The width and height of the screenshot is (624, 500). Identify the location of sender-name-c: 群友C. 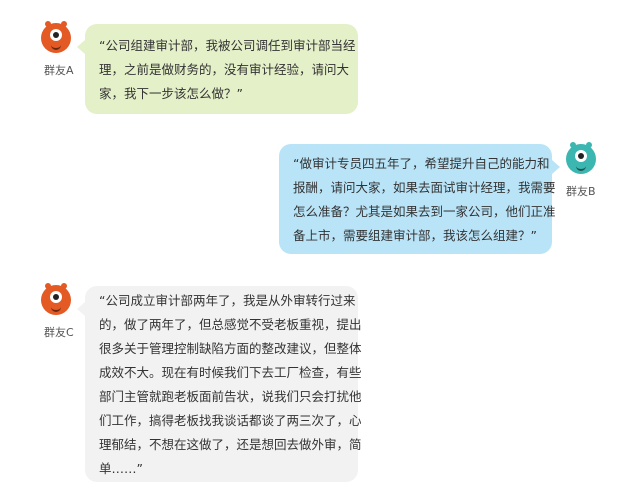
(59, 332).